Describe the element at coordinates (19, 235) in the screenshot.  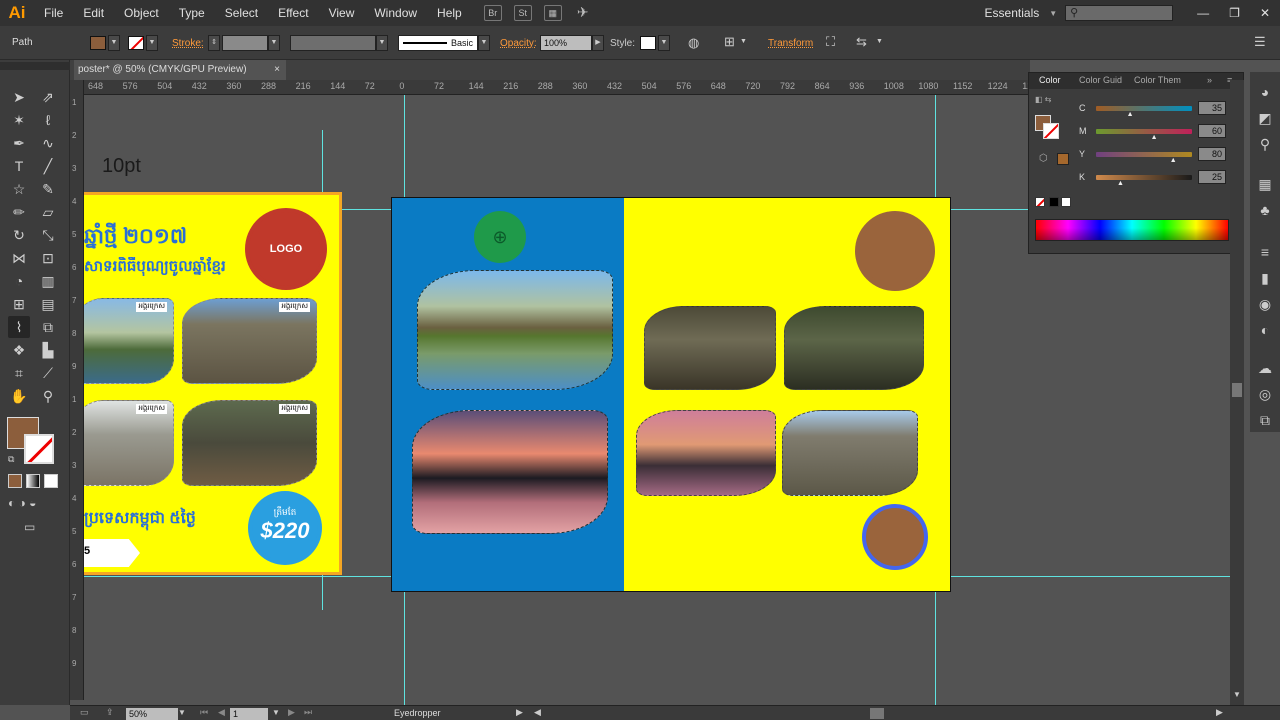
I see `rotate-tool-icon: ↻` at that location.